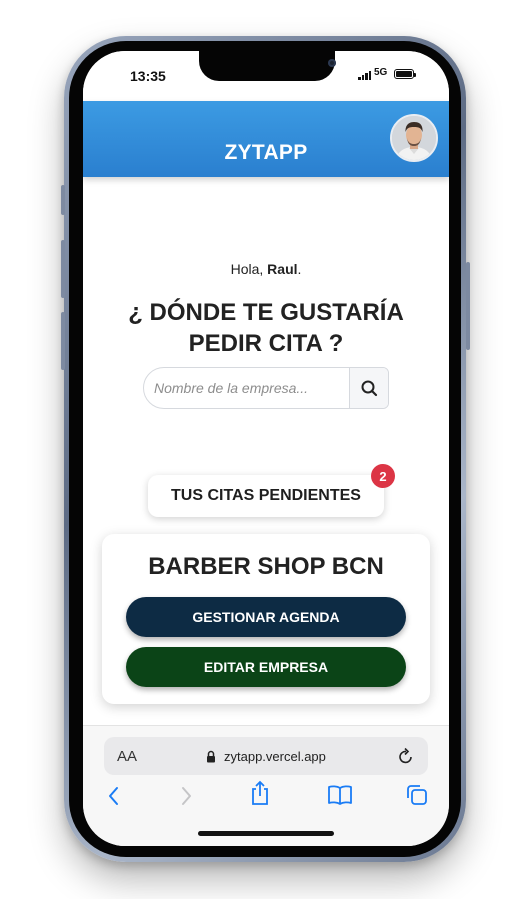  What do you see at coordinates (266, 566) in the screenshot?
I see `business-name: BARBER SHOP BCN` at bounding box center [266, 566].